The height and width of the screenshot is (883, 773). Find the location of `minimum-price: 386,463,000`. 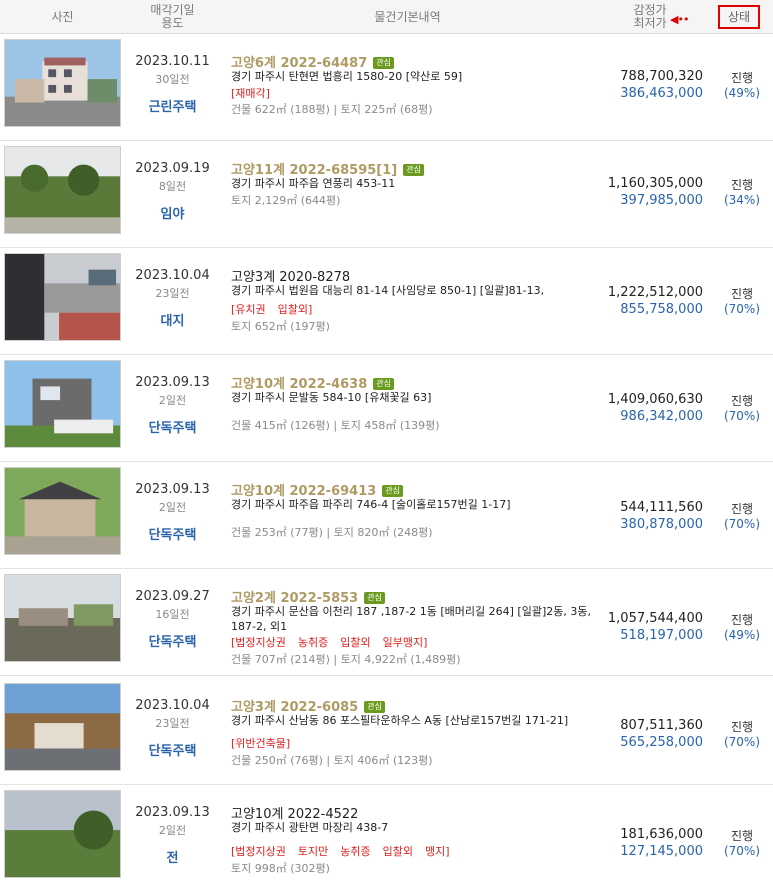

minimum-price: 386,463,000 is located at coordinates (661, 93).